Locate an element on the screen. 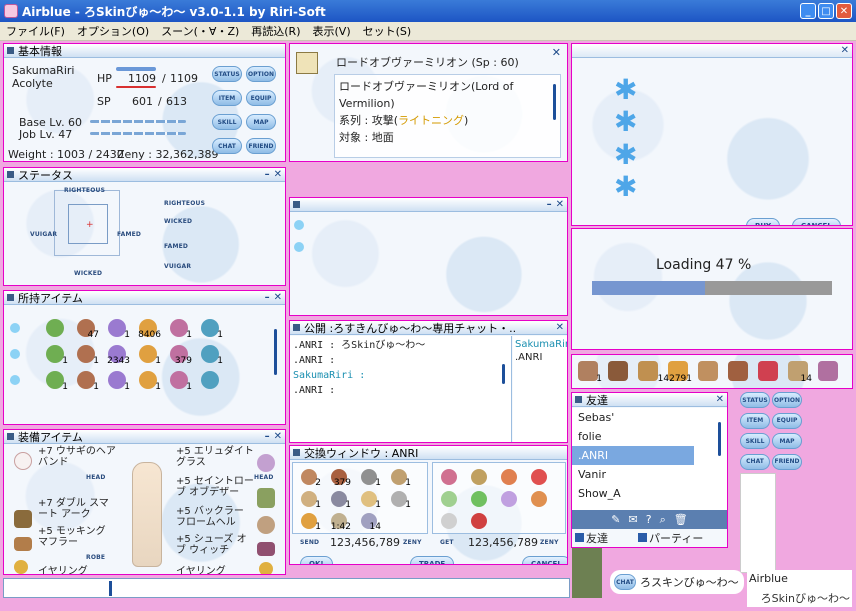 Image resolution: width=856 pixels, height=611 pixels. party-tab: パーティー is located at coordinates (670, 538).